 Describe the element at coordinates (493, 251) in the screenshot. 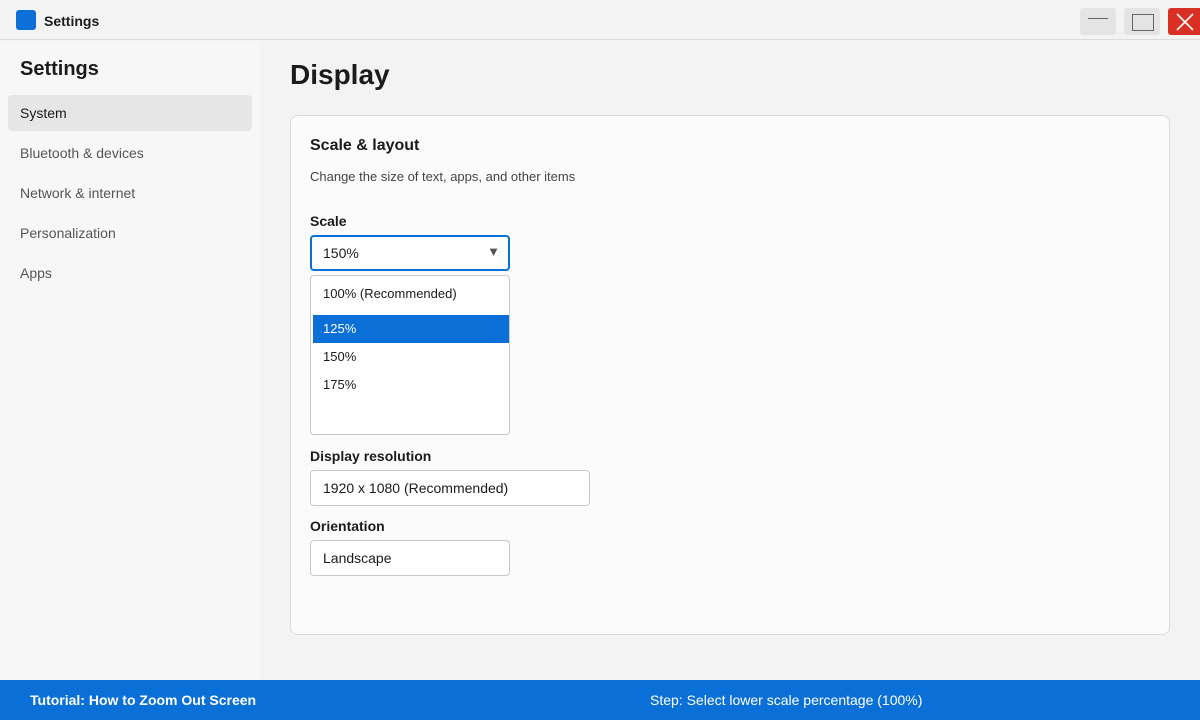

I see `chevron-down-icon: ▼` at that location.